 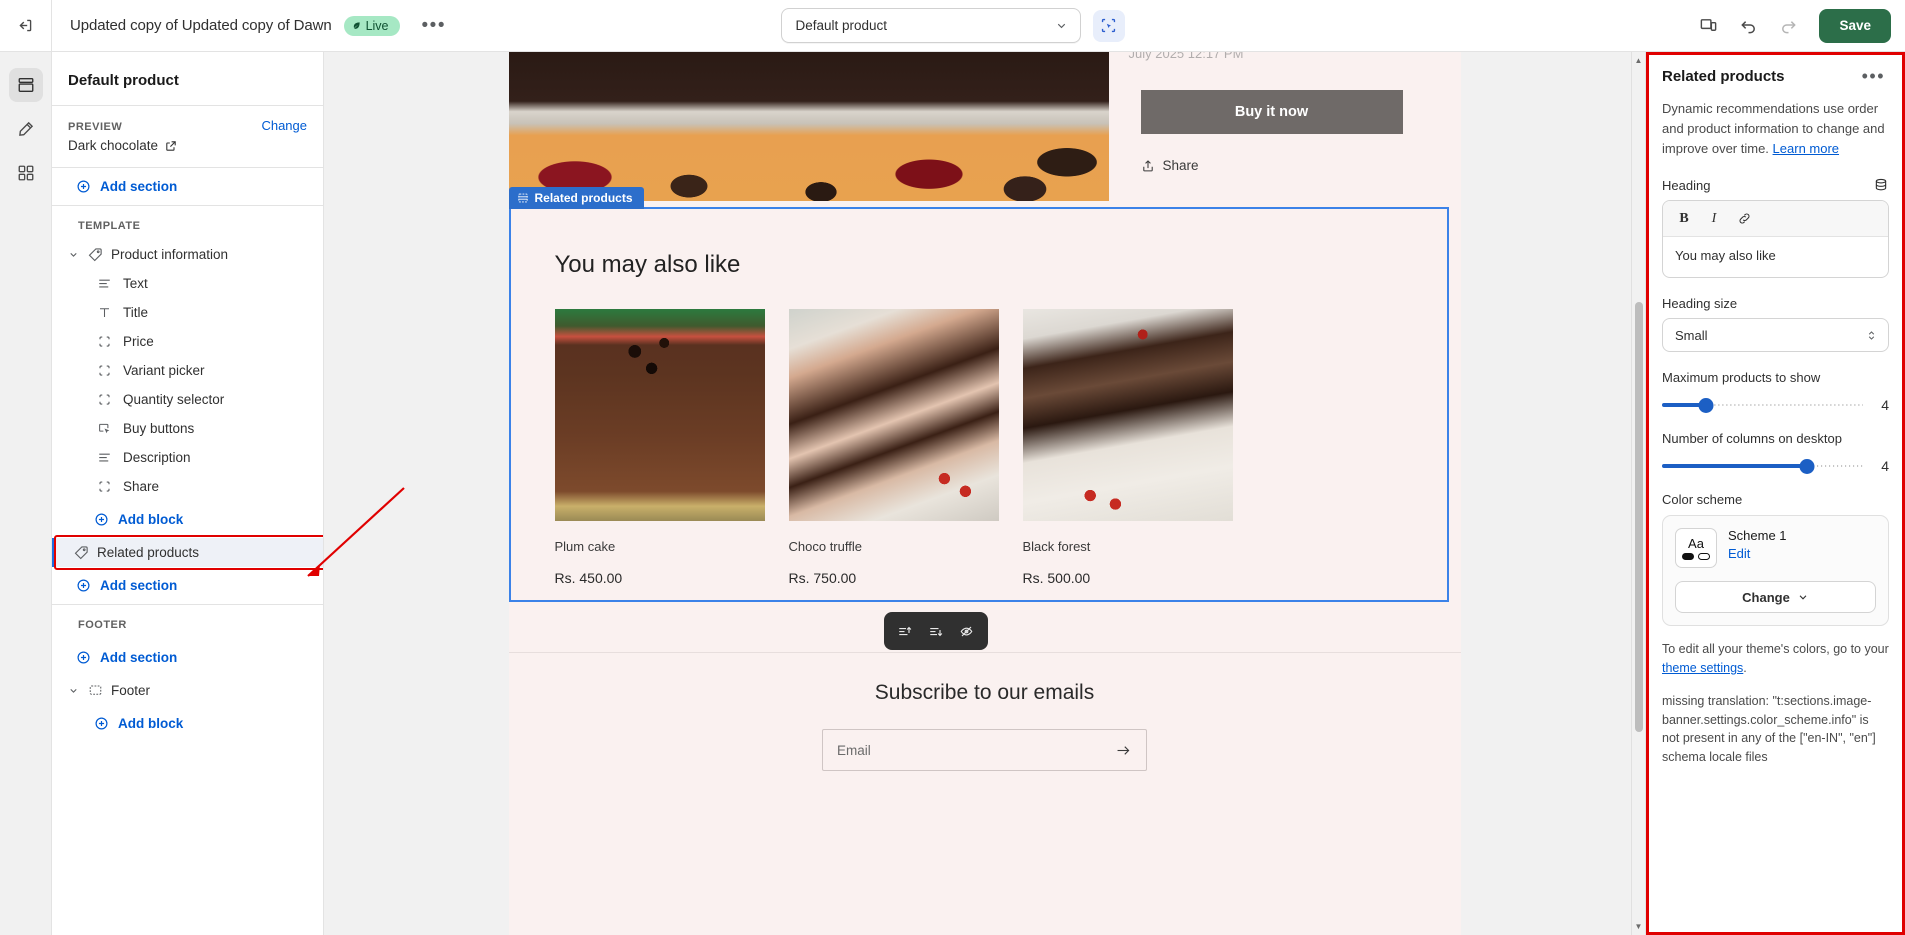 What do you see at coordinates (1123, 750) in the screenshot?
I see `arrow-right-icon` at bounding box center [1123, 750].